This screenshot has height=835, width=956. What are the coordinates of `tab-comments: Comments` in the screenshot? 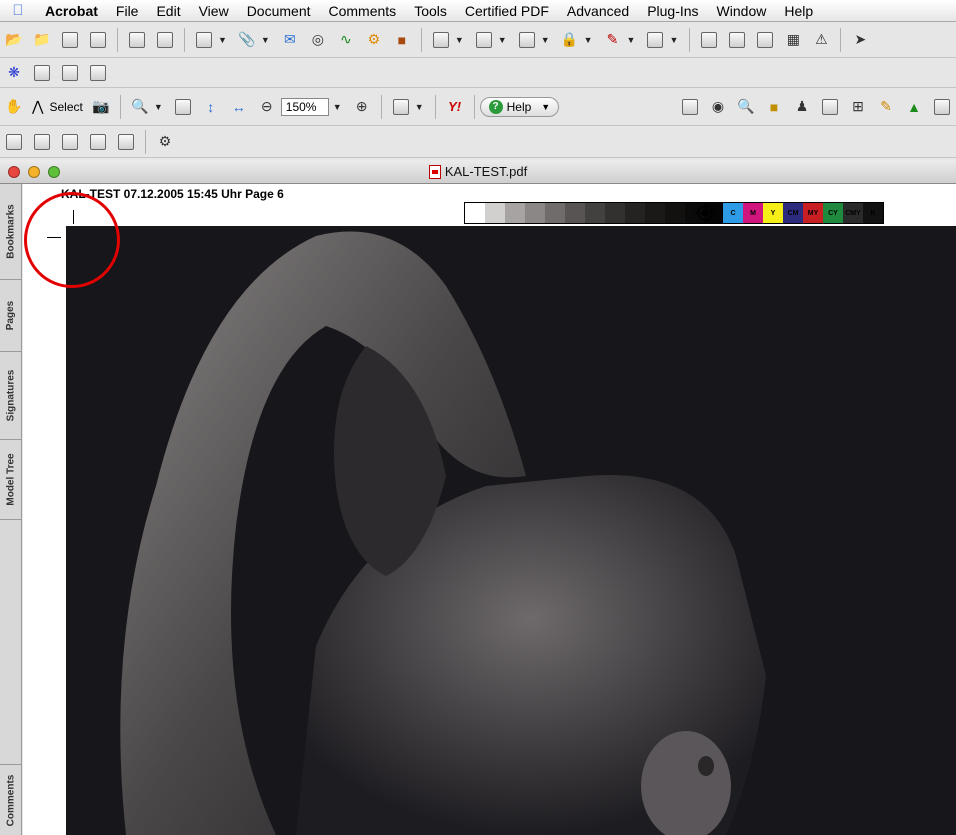 It's located at (11, 799).